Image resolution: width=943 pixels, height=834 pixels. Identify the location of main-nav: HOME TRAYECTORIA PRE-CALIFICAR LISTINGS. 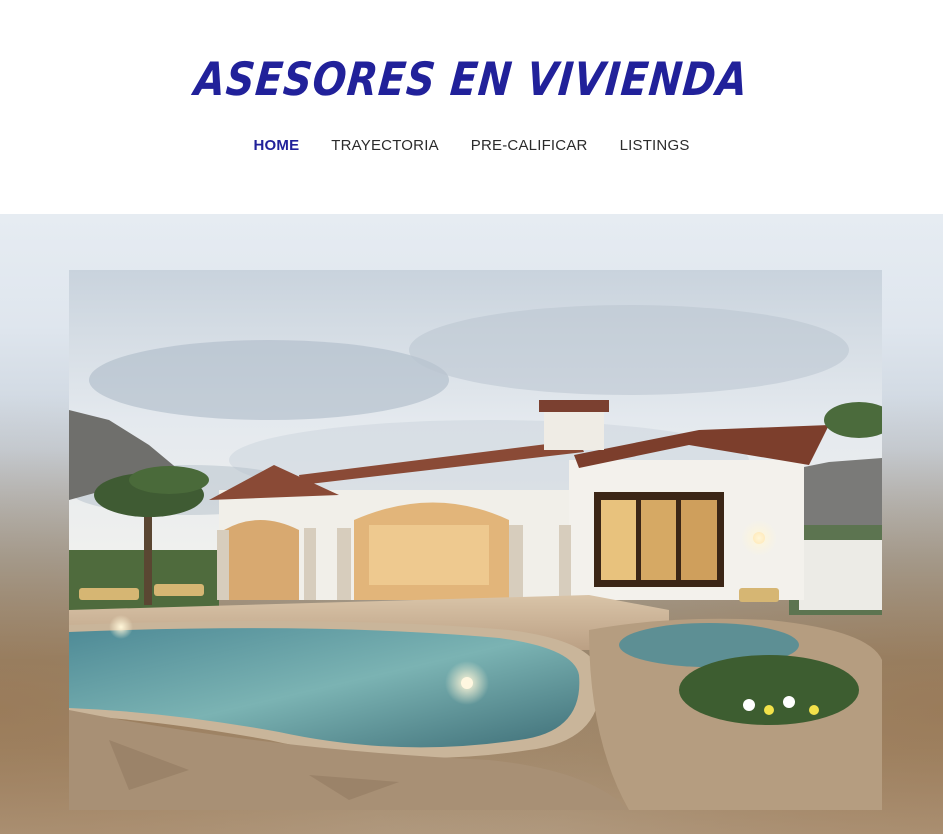
(471, 145).